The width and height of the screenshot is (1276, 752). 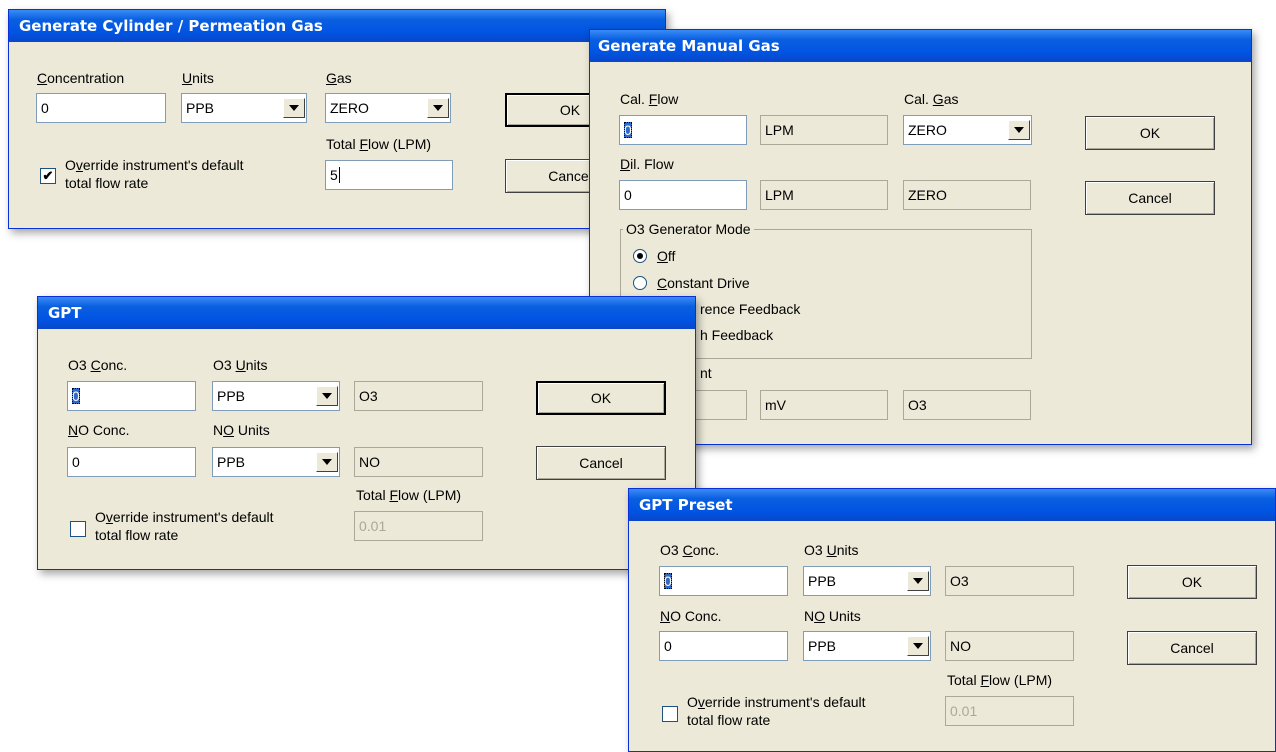 I want to click on cylinder-dialog-title: Generate Cylinder / Permeation Gas, so click(x=337, y=26).